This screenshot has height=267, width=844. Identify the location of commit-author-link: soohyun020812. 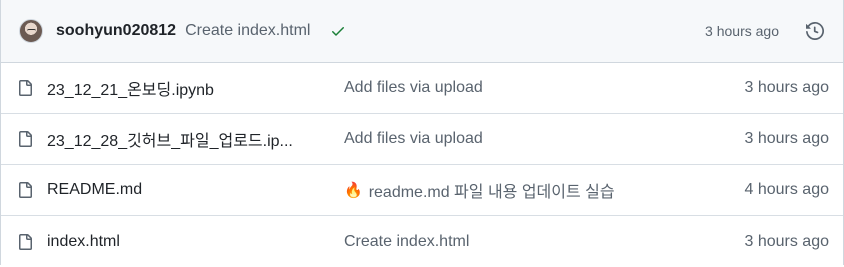
(116, 31).